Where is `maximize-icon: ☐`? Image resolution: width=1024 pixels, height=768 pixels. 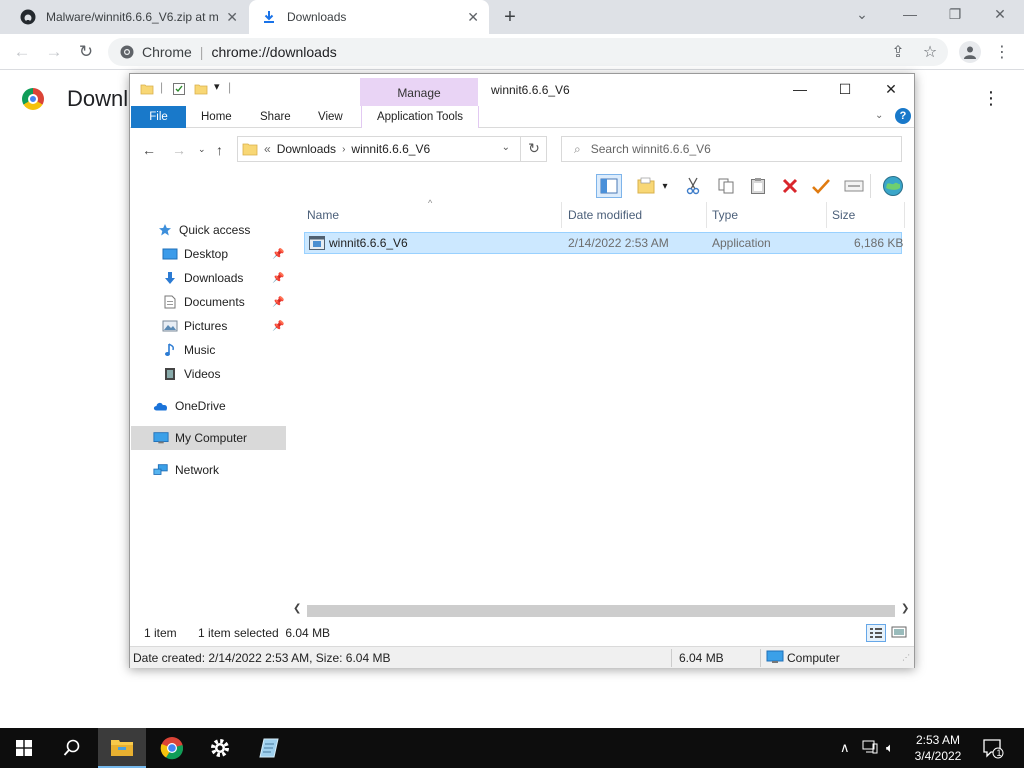
maximize-icon: ☐ is located at coordinates (845, 89).